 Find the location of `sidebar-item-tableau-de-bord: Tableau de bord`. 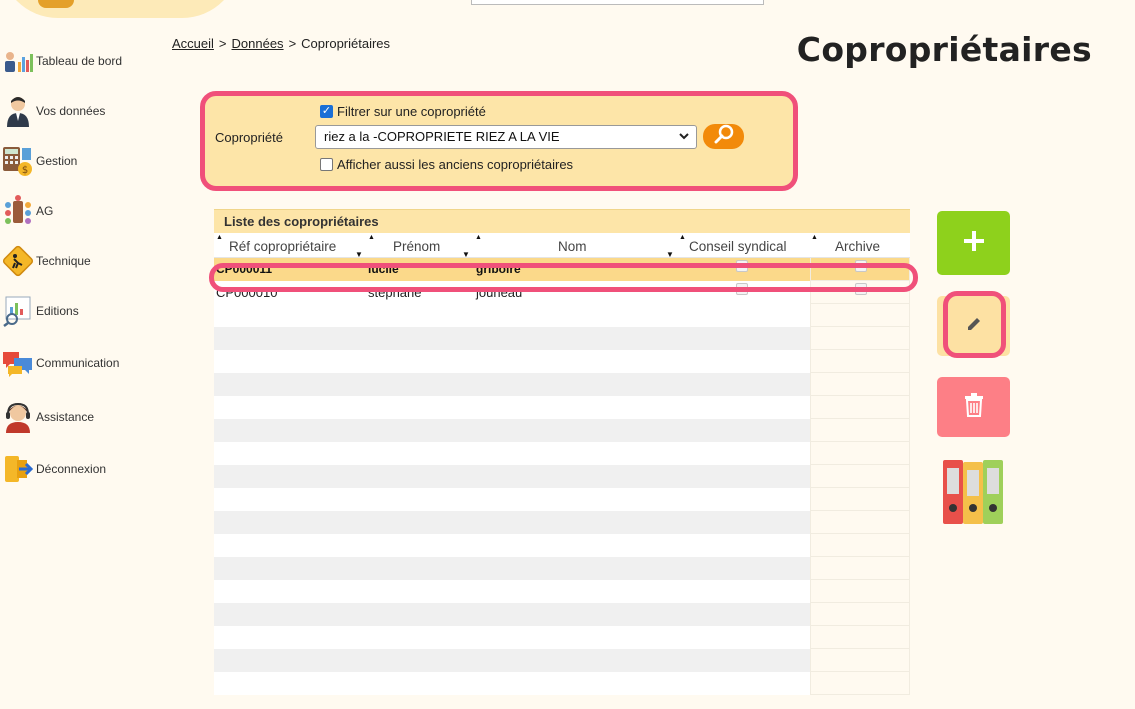

sidebar-item-tableau-de-bord: Tableau de bord is located at coordinates (82, 61).